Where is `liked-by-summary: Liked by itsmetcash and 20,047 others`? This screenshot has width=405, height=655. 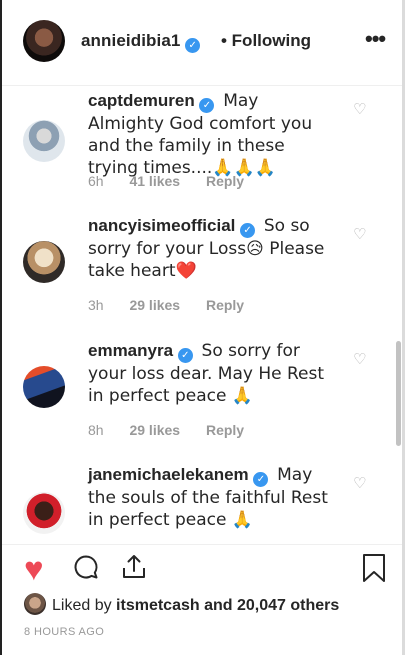
liked-by-summary: Liked by itsmetcash and 20,047 others is located at coordinates (181, 604).